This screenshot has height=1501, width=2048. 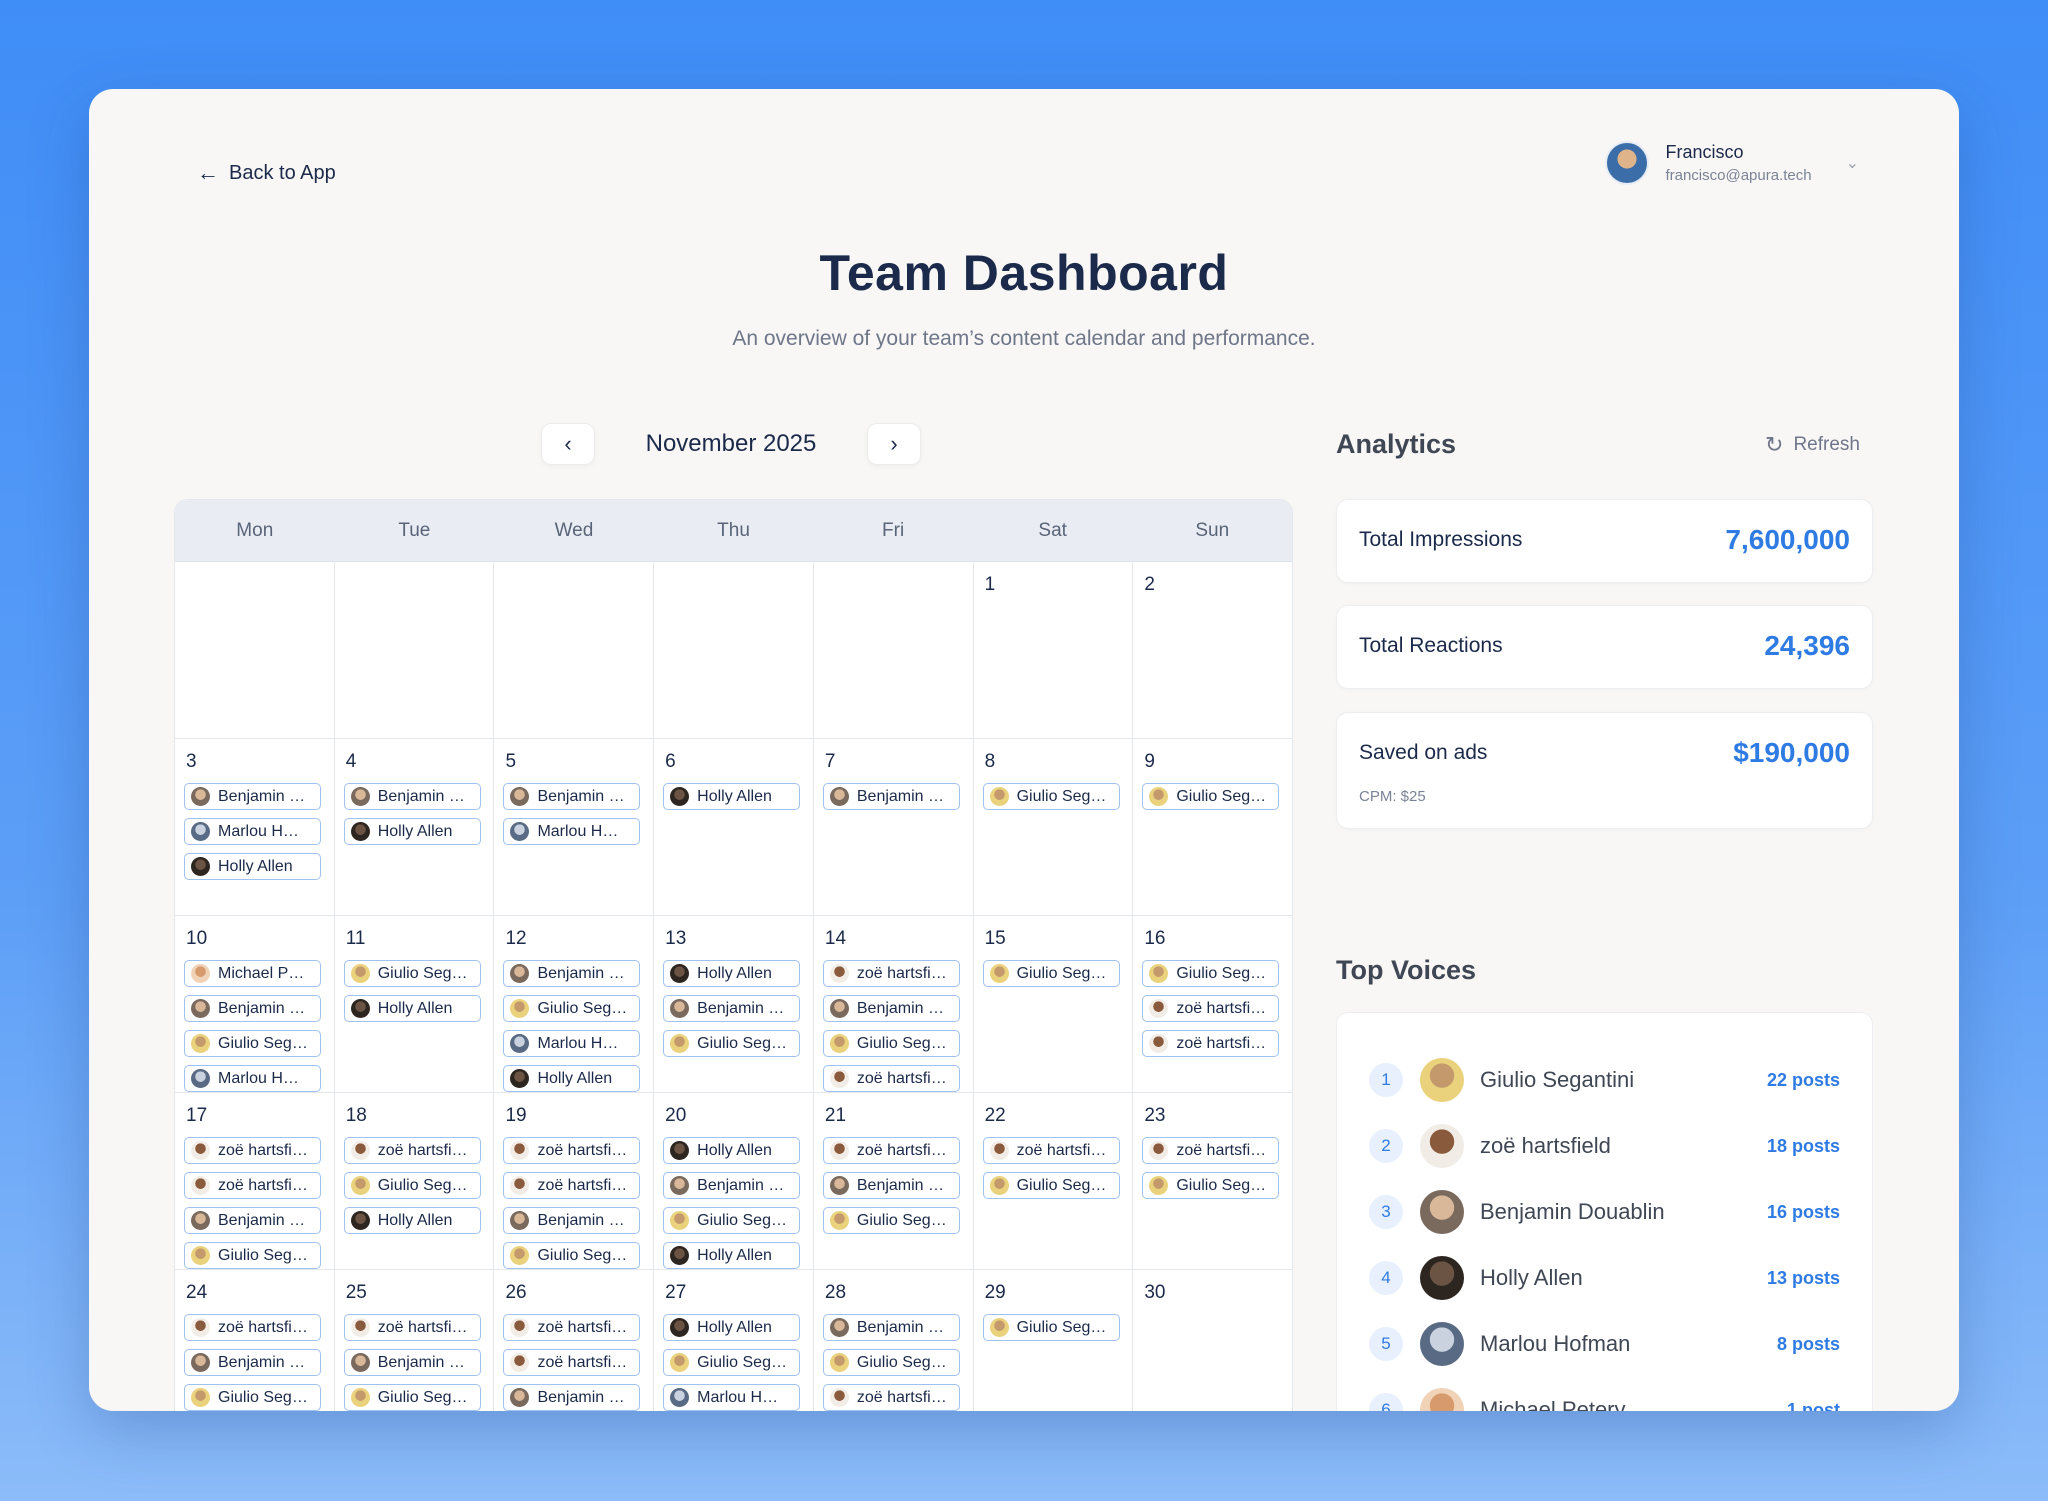 I want to click on next-month-button: ›, so click(x=894, y=444).